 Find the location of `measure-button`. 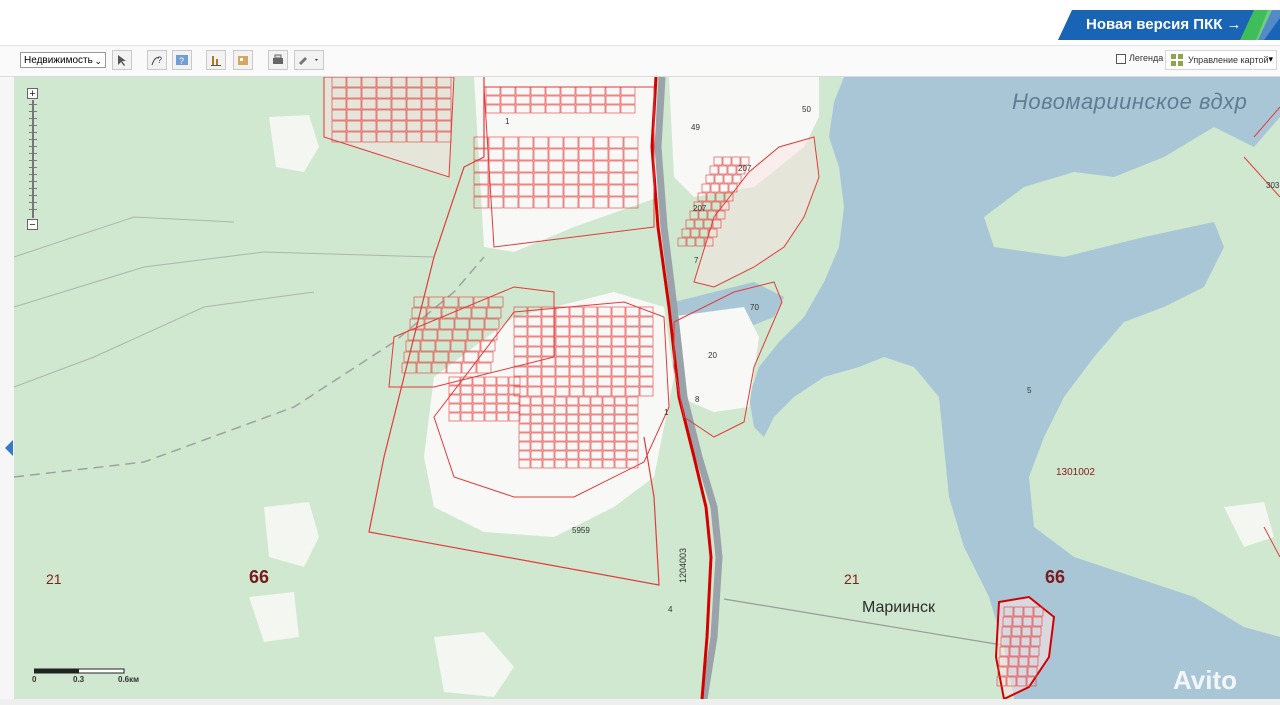

measure-button is located at coordinates (216, 60).